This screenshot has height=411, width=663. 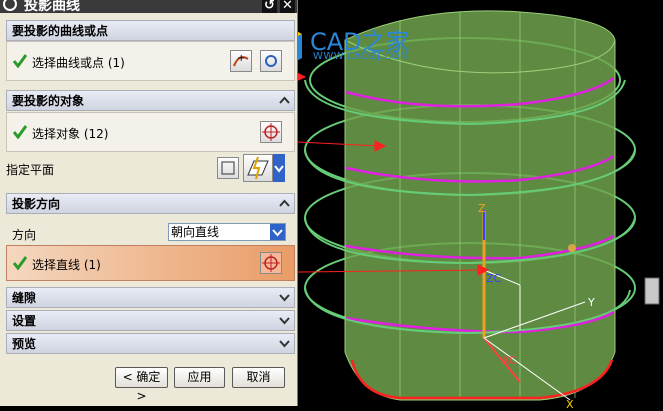 I want to click on select-line-row: 选择直线 (1), so click(x=150, y=263).